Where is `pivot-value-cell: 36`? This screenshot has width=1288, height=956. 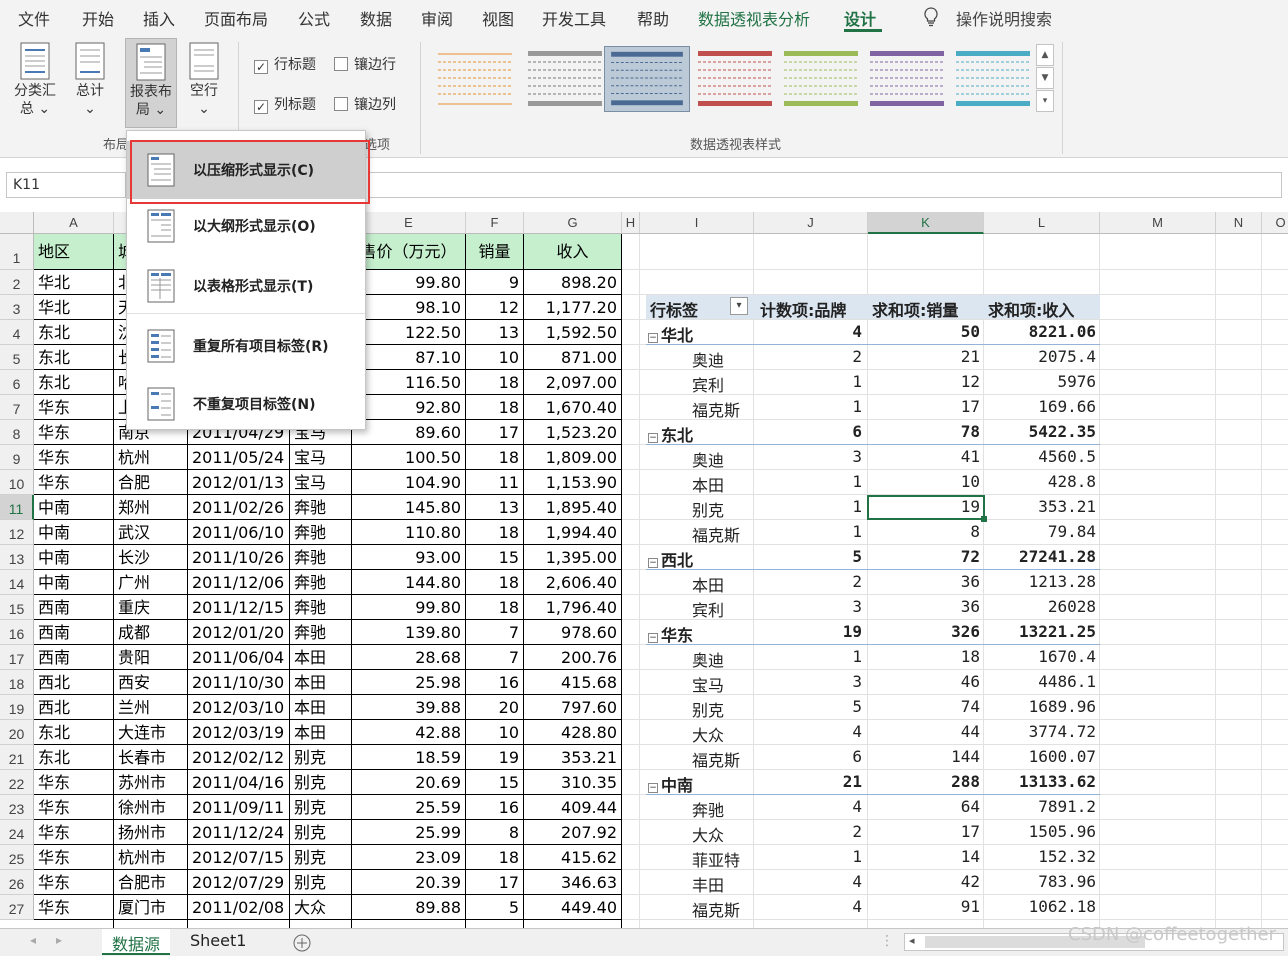 pivot-value-cell: 36 is located at coordinates (924, 606).